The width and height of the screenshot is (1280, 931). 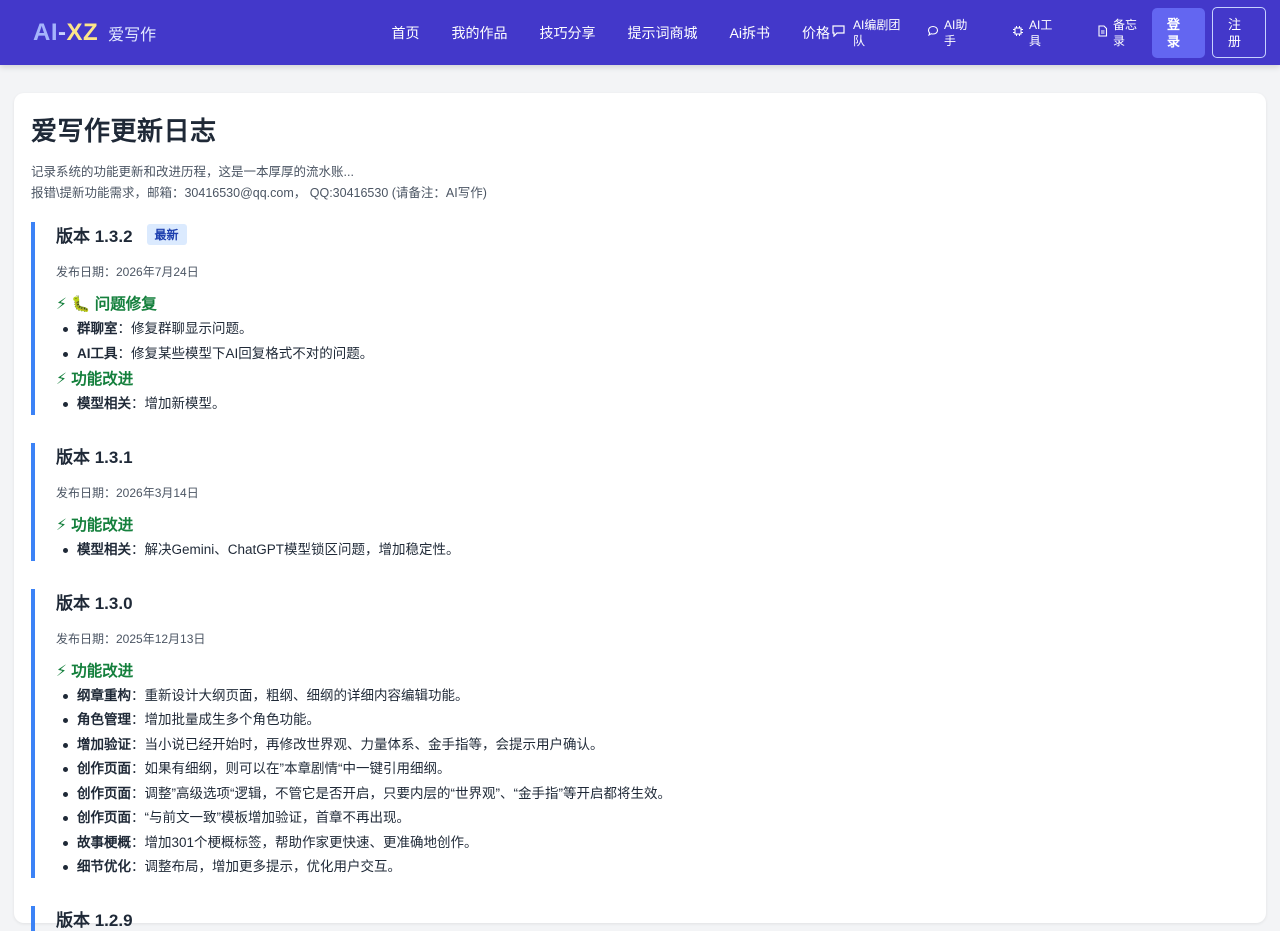 What do you see at coordinates (750, 33) in the screenshot?
I see `nav-ai-book-breakdown: Ai拆书` at bounding box center [750, 33].